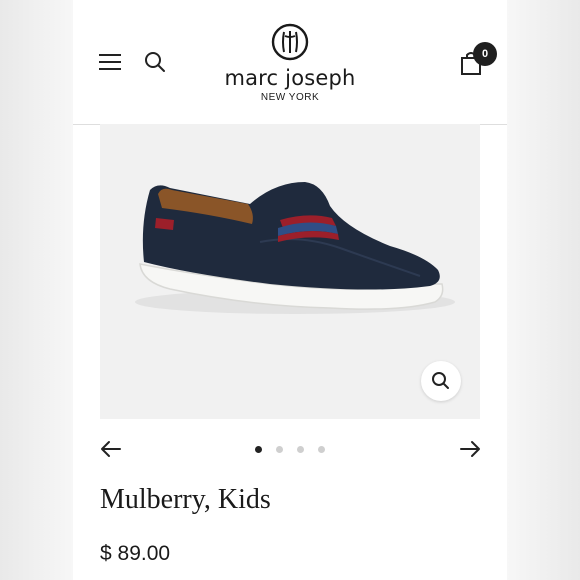  What do you see at coordinates (470, 449) in the screenshot?
I see `arrow-right-icon` at bounding box center [470, 449].